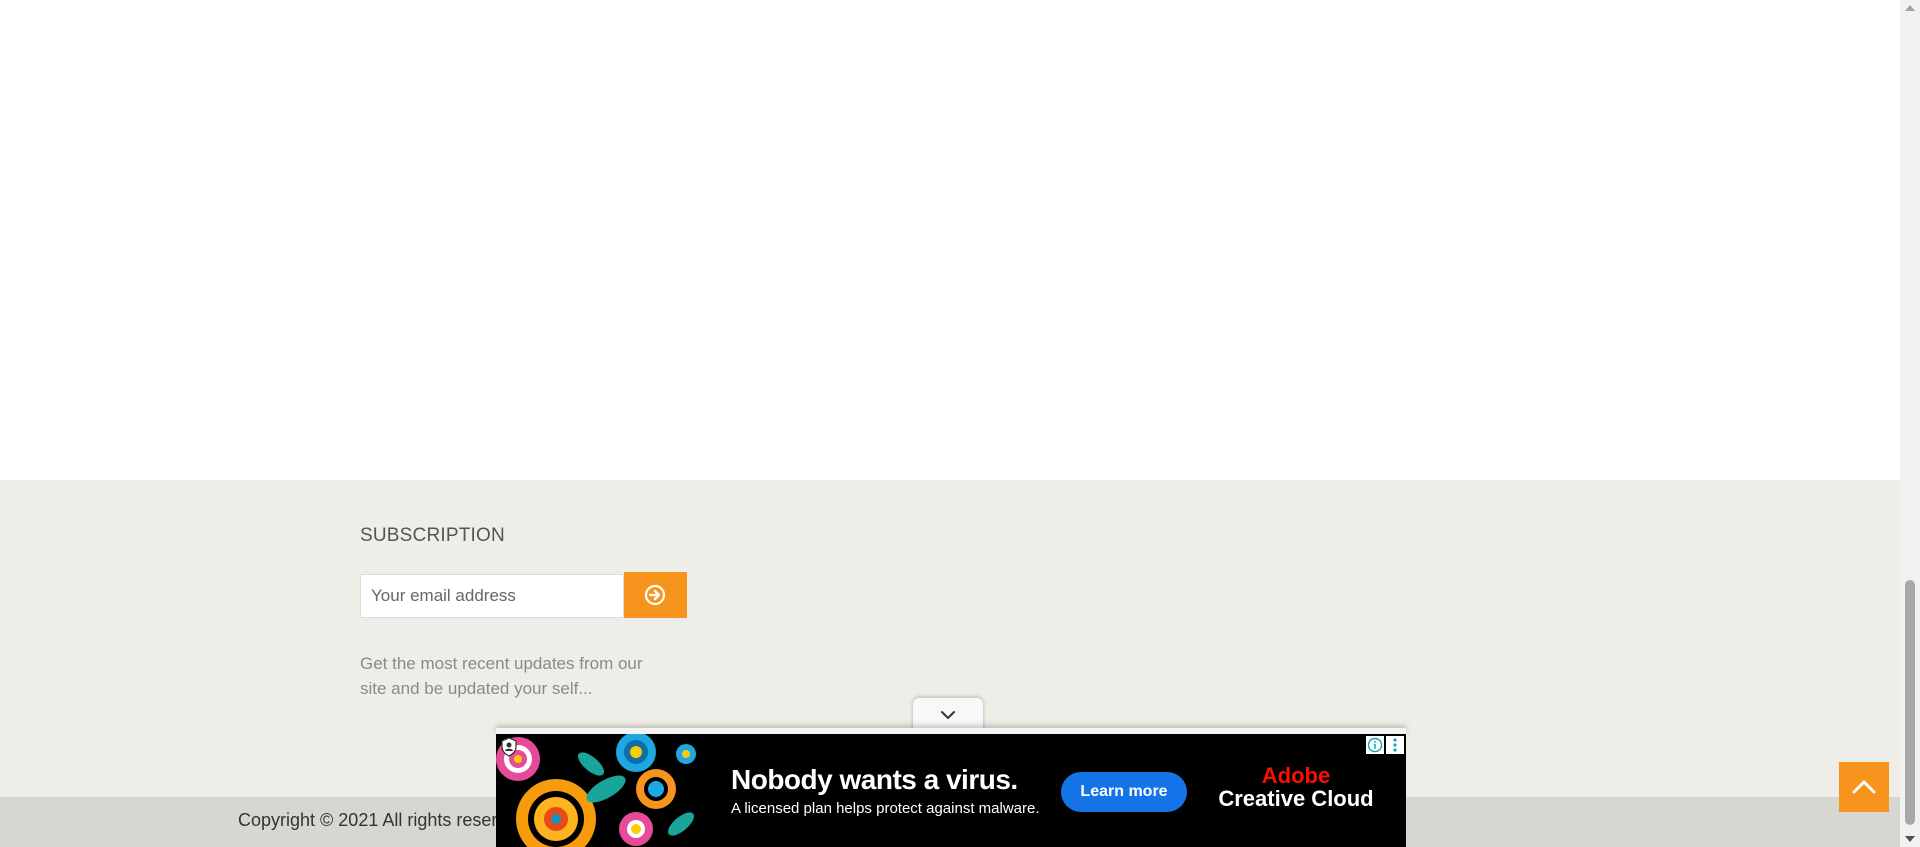 Image resolution: width=1920 pixels, height=847 pixels. I want to click on ad-brand-logo: Adobe Creative Cloud, so click(1296, 787).